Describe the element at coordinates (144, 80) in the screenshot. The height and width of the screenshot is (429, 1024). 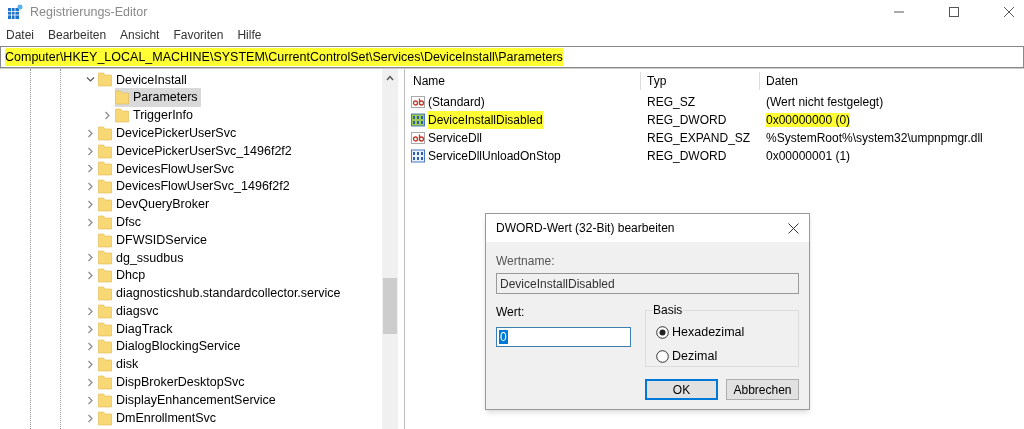
I see `tree-item: DeviceInstall` at that location.